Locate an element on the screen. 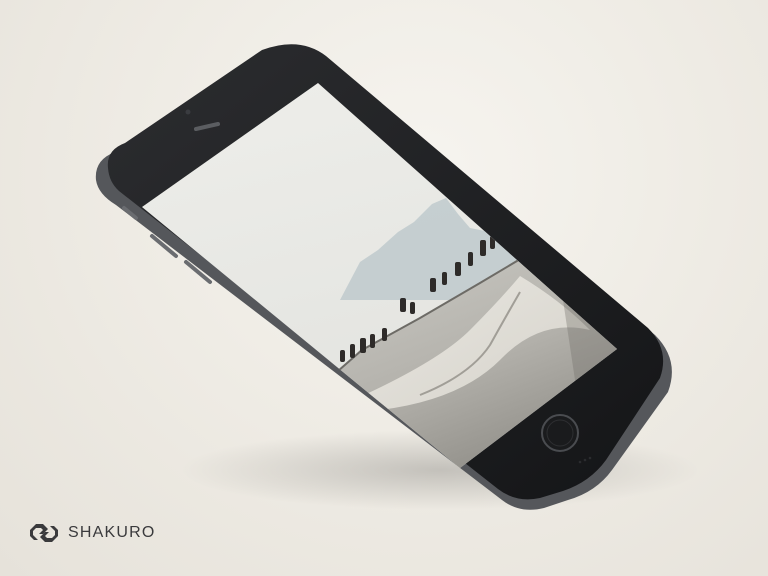 This screenshot has height=576, width=768. shakuro-logo-icon is located at coordinates (44, 533).